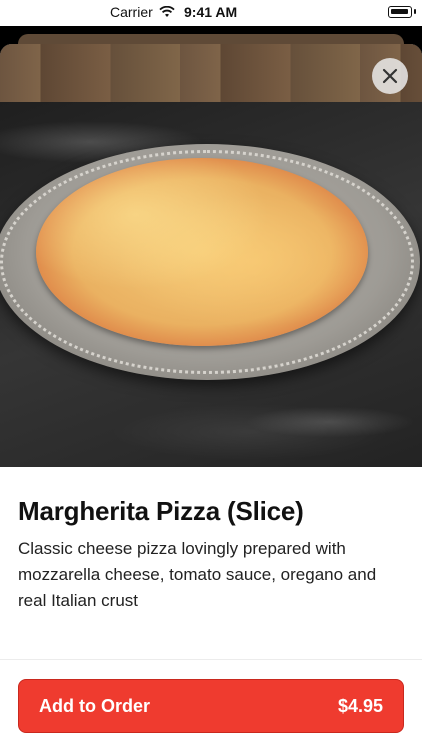 The image size is (422, 750). Describe the element at coordinates (161, 511) in the screenshot. I see `item-title: Margherita Pizza (Slice)` at that location.